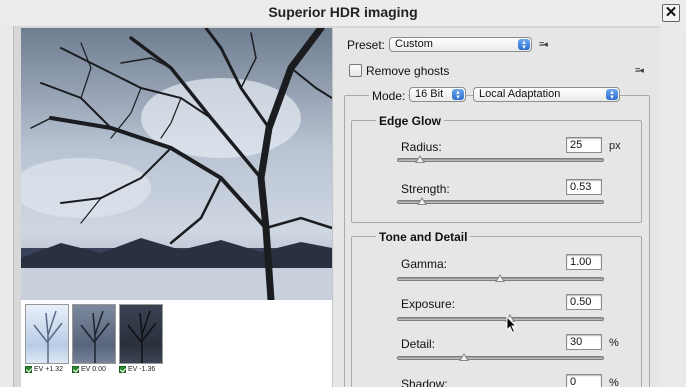  I want to click on shadow-field: 0, so click(584, 380).